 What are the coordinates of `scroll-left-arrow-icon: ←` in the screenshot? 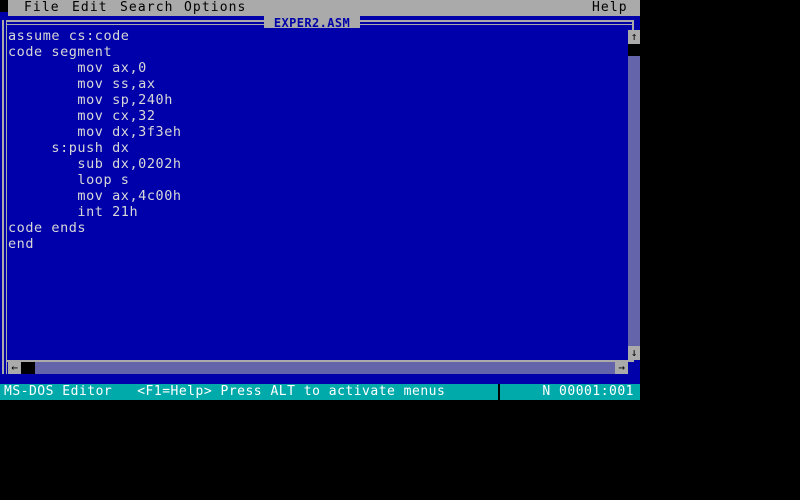 It's located at (14, 368).